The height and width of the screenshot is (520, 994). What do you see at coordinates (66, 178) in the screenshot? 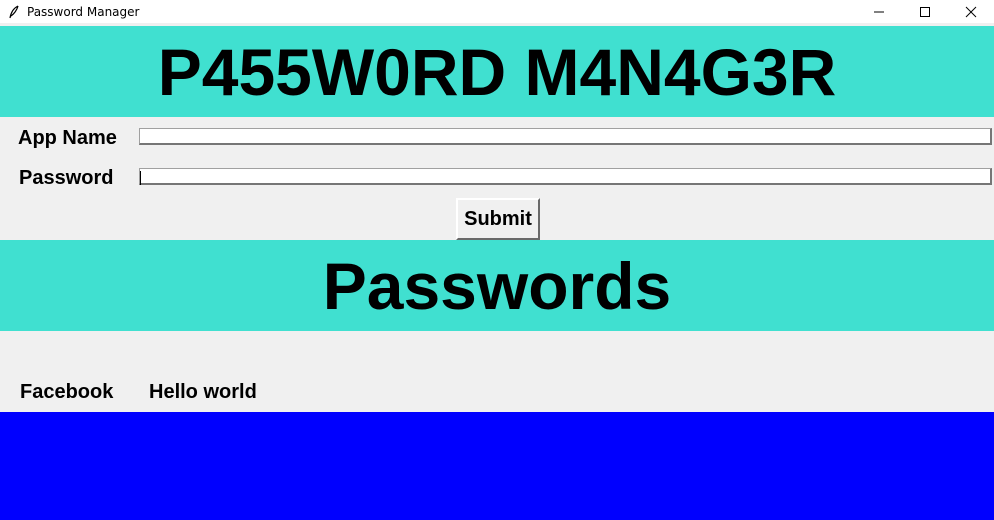
I see `password-label: Password` at bounding box center [66, 178].